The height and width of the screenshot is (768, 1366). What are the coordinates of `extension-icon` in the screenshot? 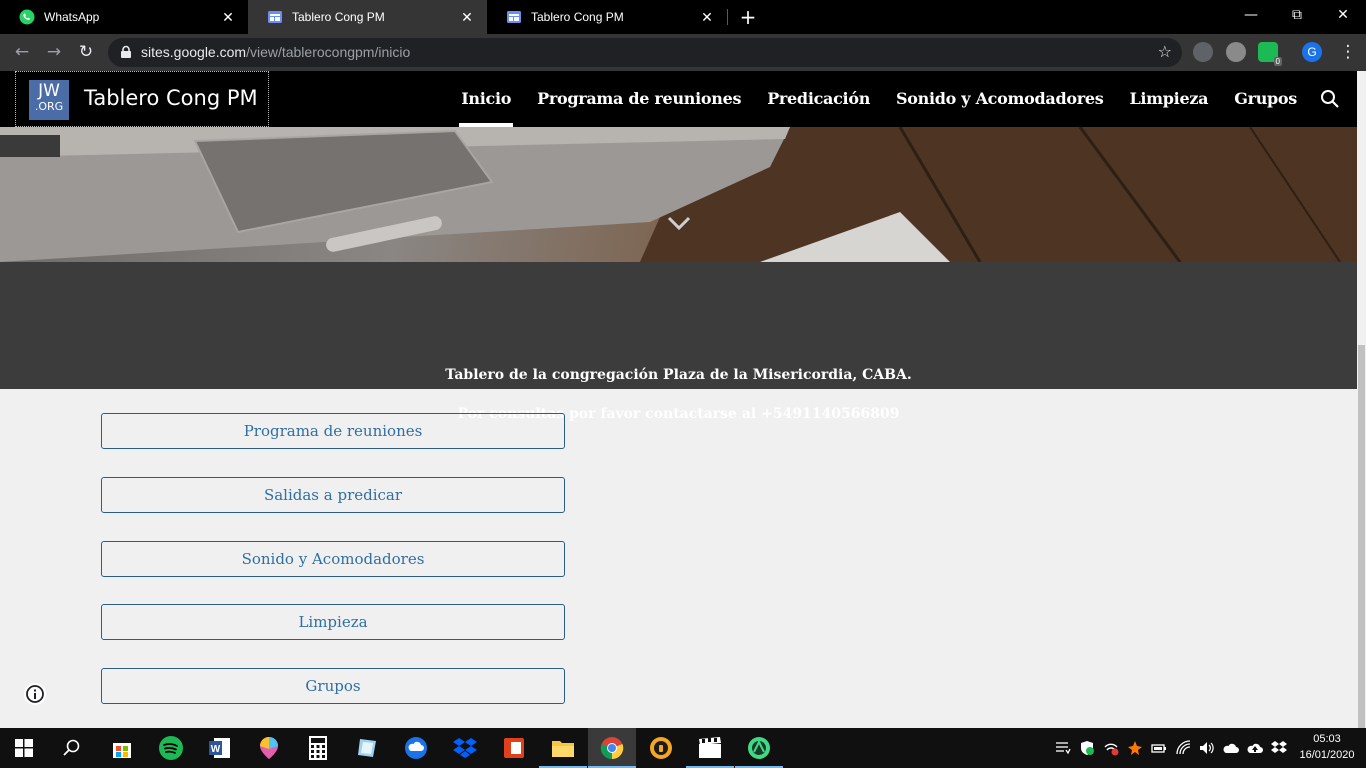 It's located at (1236, 52).